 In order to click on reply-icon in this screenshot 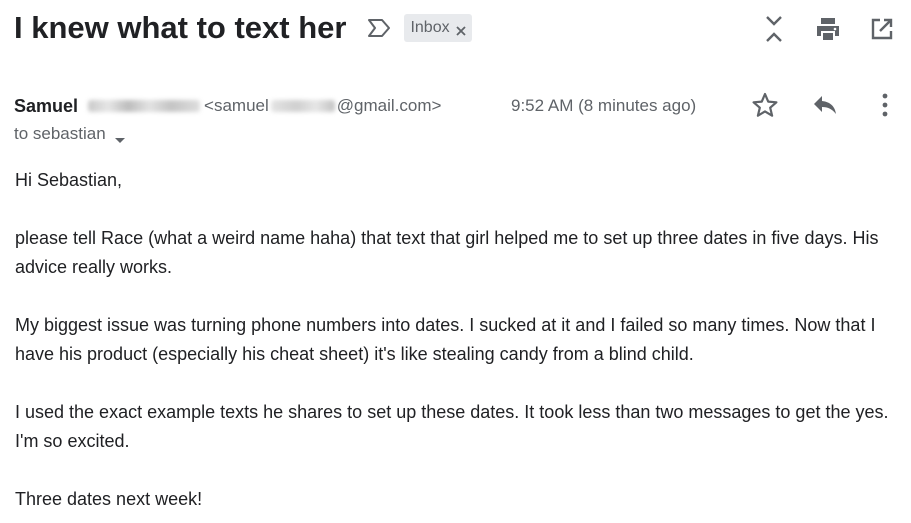, I will do `click(825, 105)`.